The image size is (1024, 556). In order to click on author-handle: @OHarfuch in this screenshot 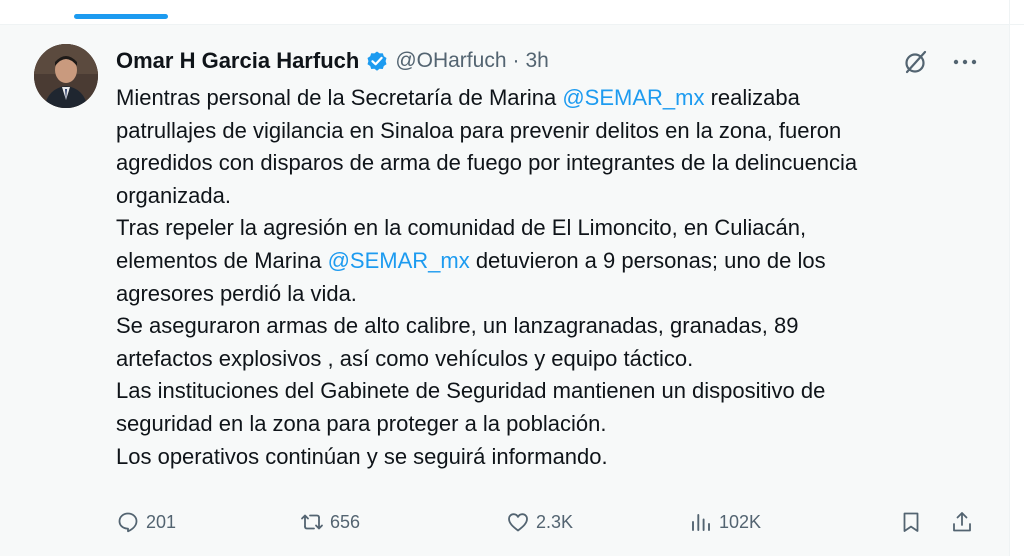, I will do `click(450, 61)`.